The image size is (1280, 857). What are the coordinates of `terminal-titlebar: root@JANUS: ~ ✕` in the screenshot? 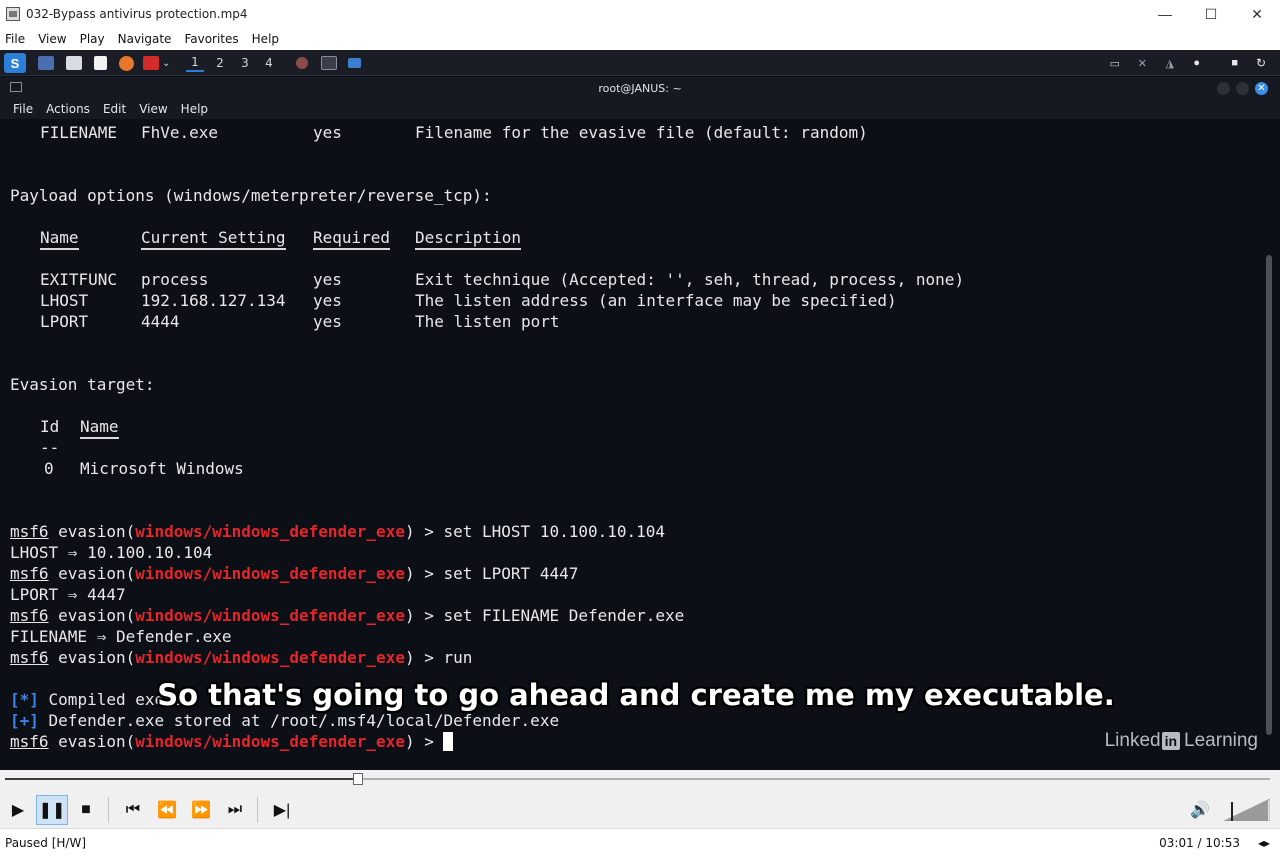 It's located at (640, 88).